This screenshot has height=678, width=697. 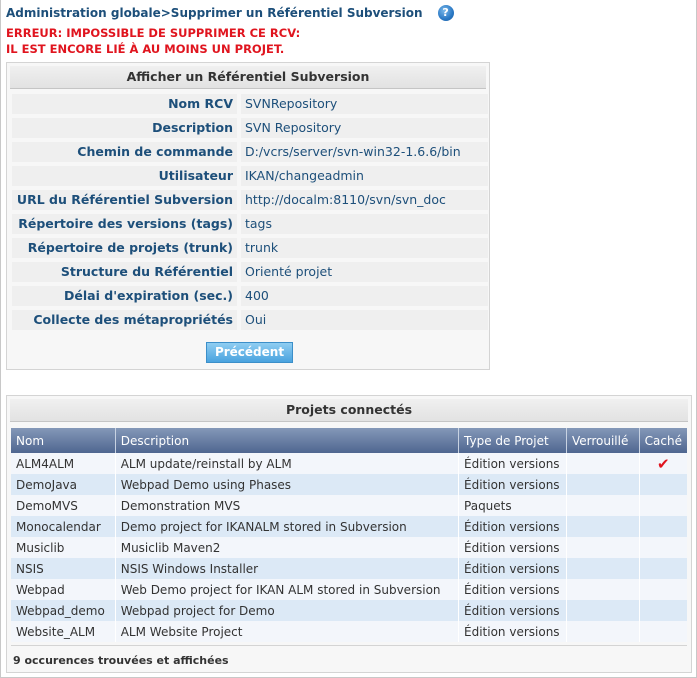 I want to click on field-value: IKAN/changeadmin, so click(x=364, y=176).